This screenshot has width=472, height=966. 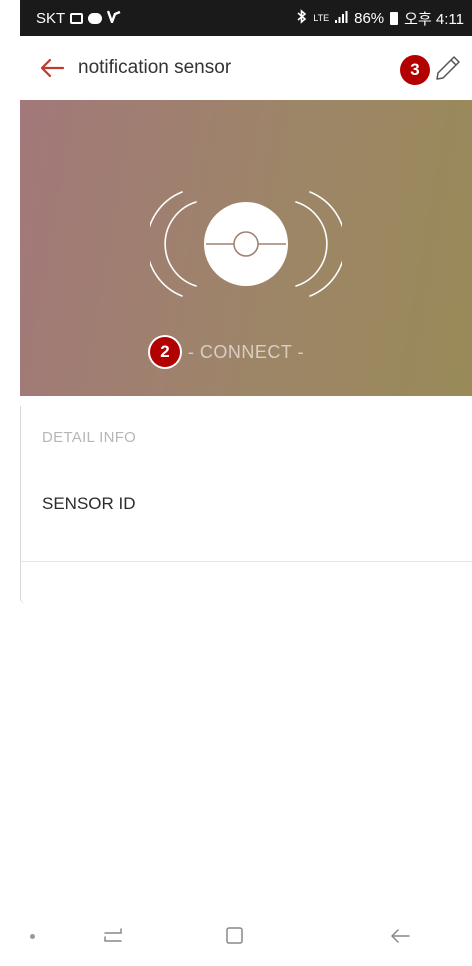 I want to click on gallery-icon, so click(x=77, y=18).